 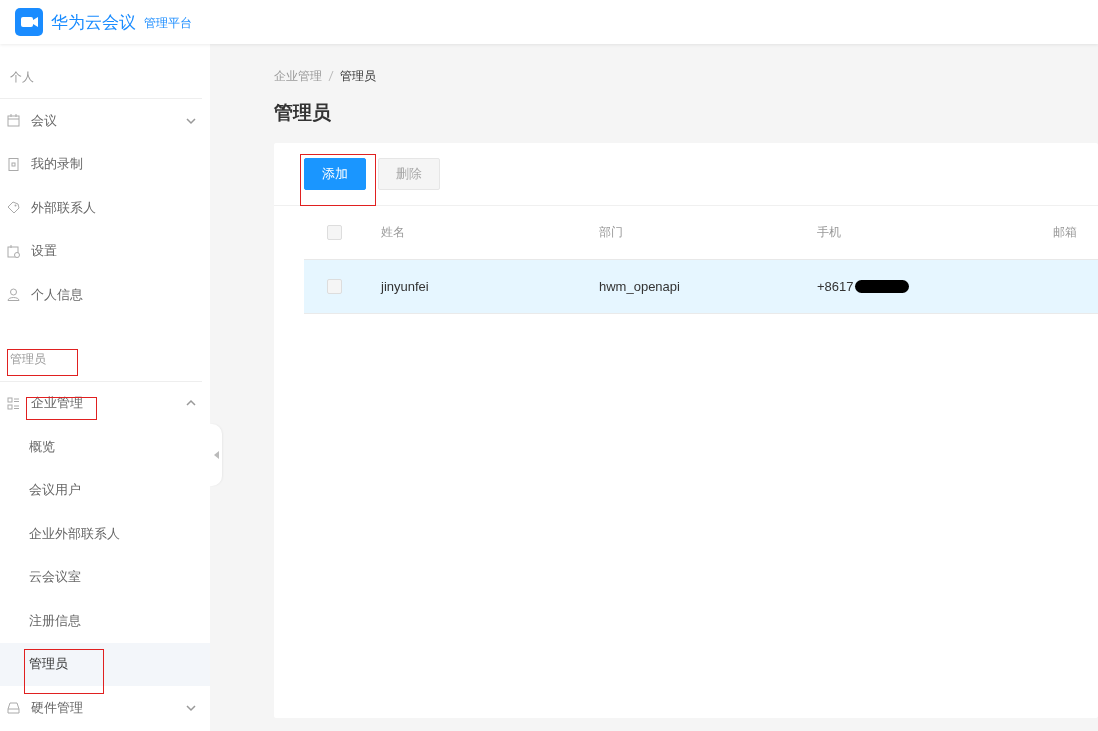 What do you see at coordinates (13, 164) in the screenshot?
I see `document-icon` at bounding box center [13, 164].